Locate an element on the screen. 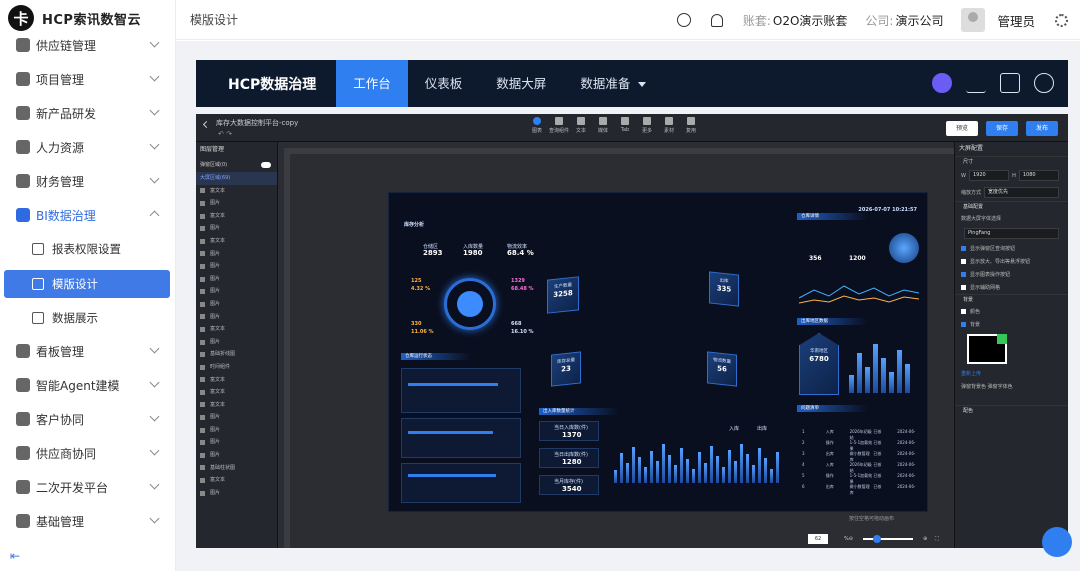  tool-reuse: 复用 is located at coordinates (691, 125).